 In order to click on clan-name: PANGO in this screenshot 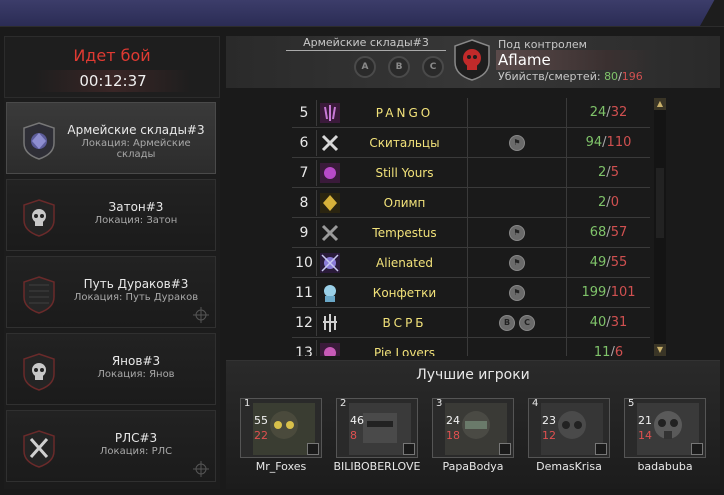, I will do `click(404, 112)`.